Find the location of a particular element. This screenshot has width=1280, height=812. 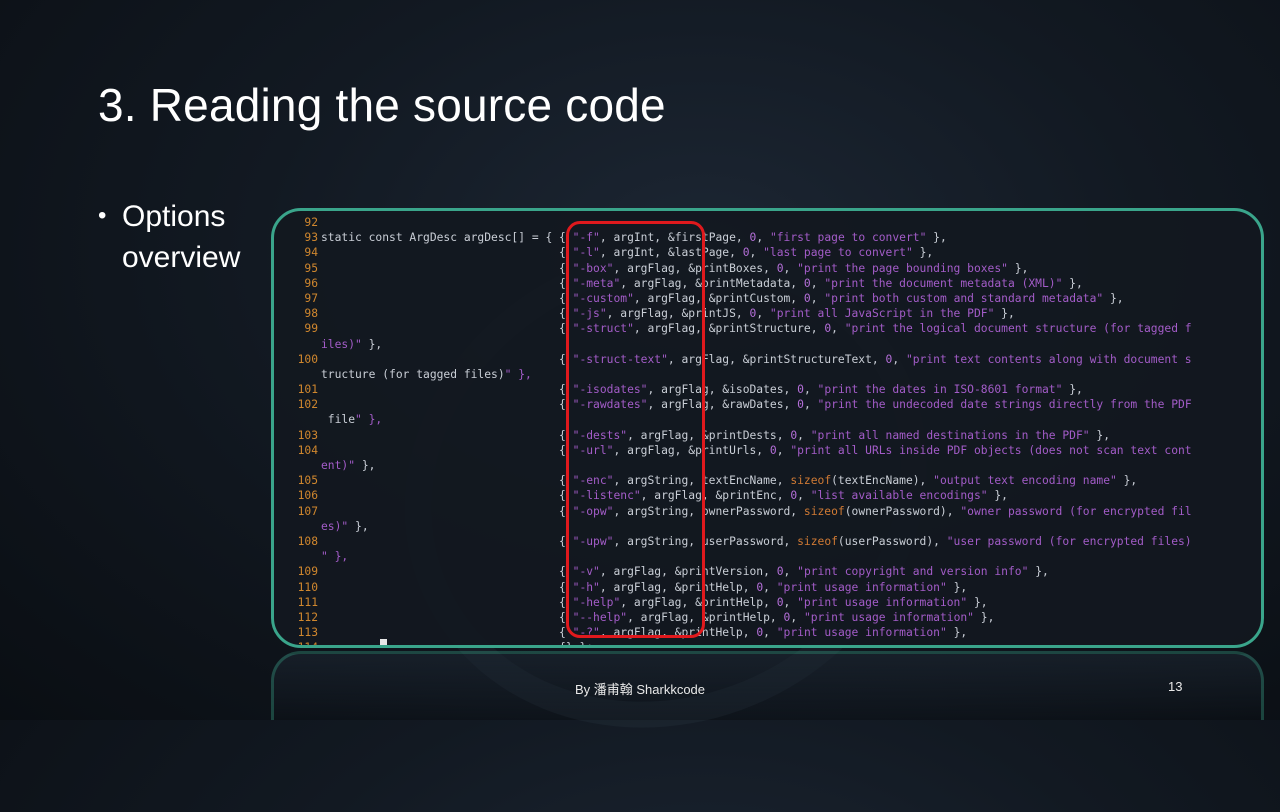

line-number: 105 is located at coordinates (307, 481).